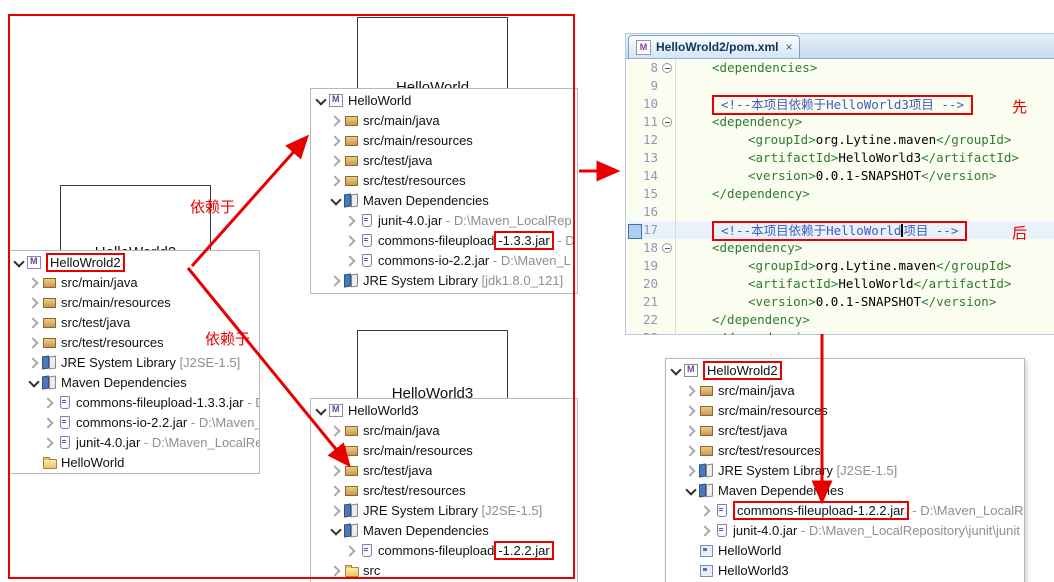  Describe the element at coordinates (842, 266) in the screenshot. I see `editor-line: 19 <groupId>org.Lytine.maven</groupId>` at that location.